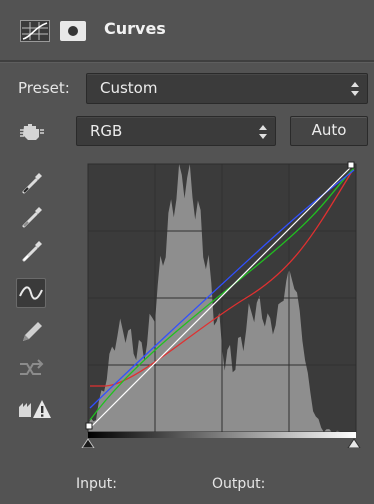 The height and width of the screenshot is (504, 374). Describe the element at coordinates (32, 216) in the screenshot. I see `gray-eyedropper-icon` at that location.